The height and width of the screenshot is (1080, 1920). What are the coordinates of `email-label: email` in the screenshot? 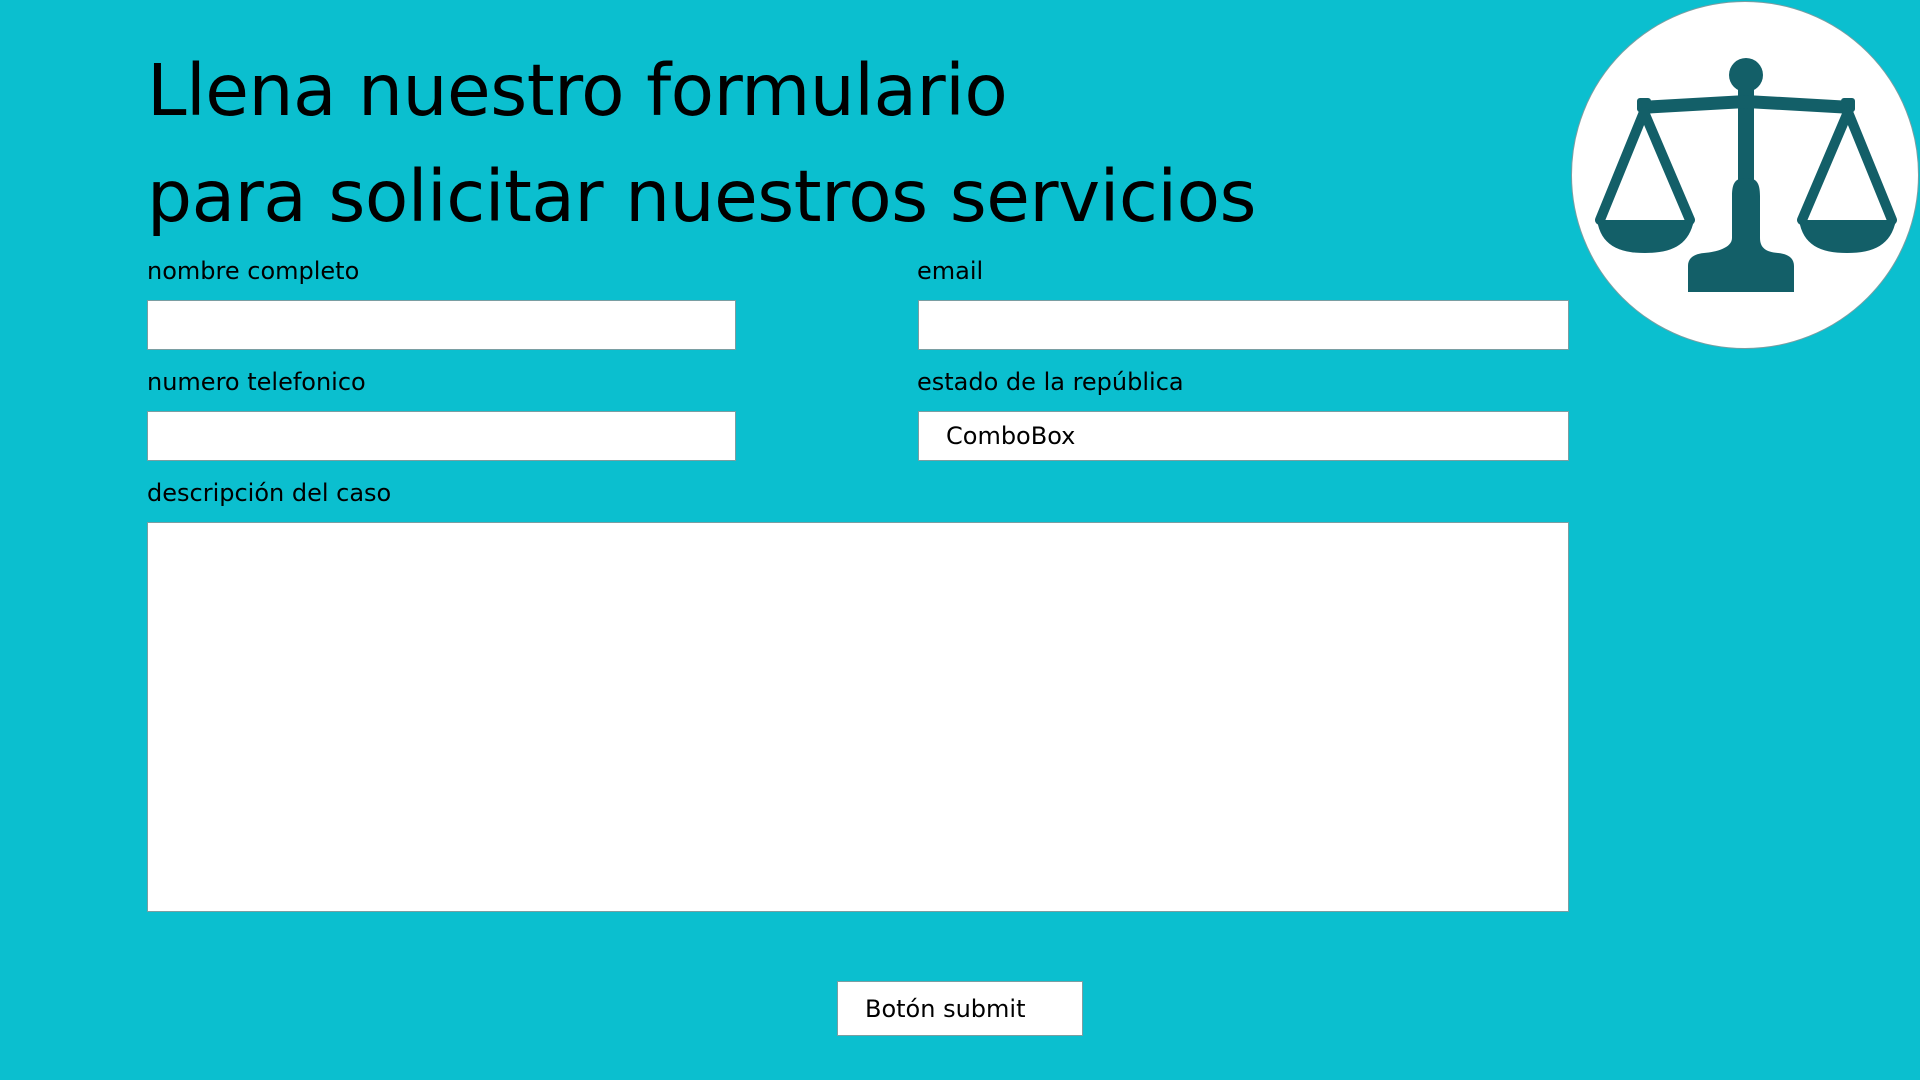 It's located at (950, 271).